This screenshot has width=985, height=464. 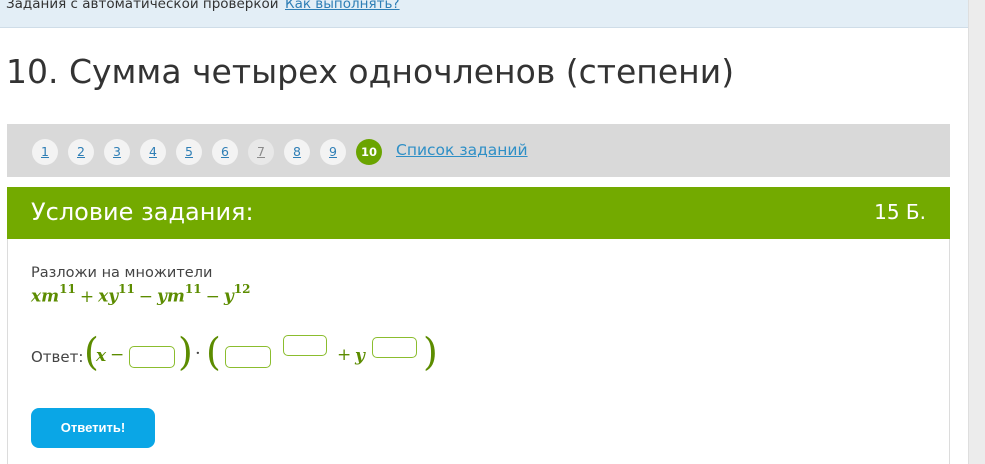 What do you see at coordinates (193, 289) in the screenshot?
I see `expr-term-3-exp: 11` at bounding box center [193, 289].